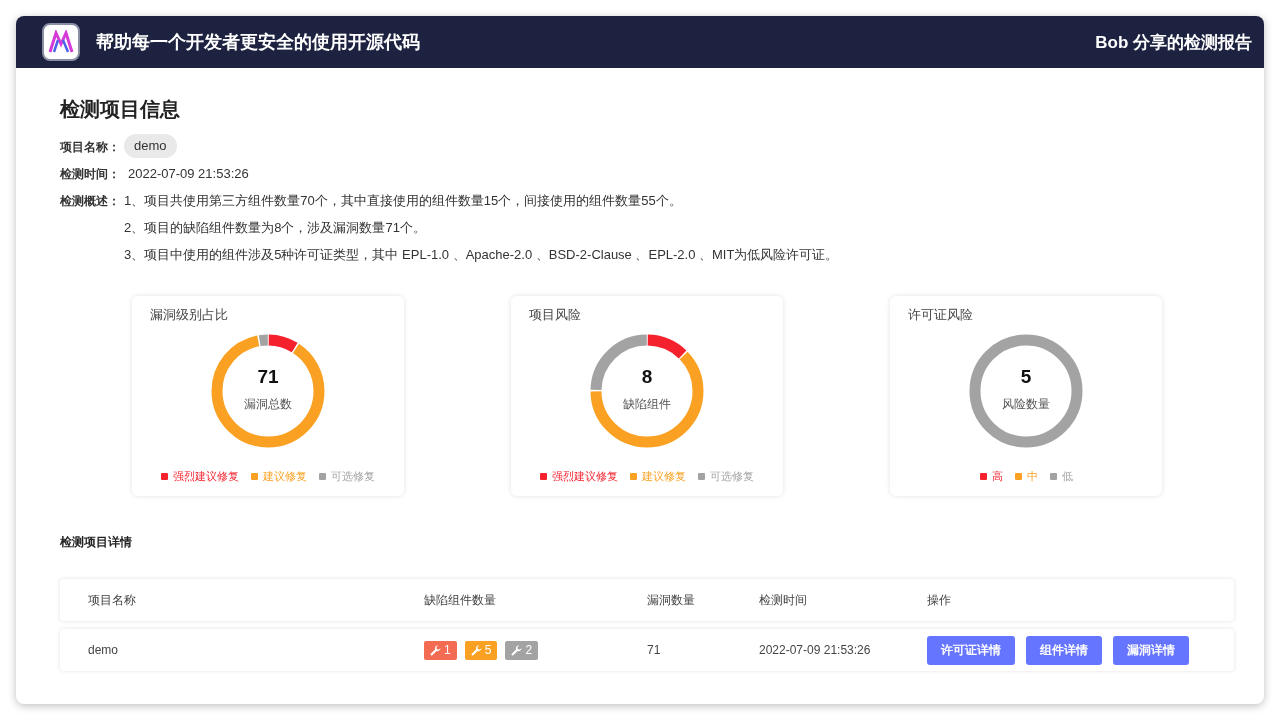 The height and width of the screenshot is (720, 1280). What do you see at coordinates (1151, 650) in the screenshot?
I see `detail-button: 漏洞详情` at bounding box center [1151, 650].